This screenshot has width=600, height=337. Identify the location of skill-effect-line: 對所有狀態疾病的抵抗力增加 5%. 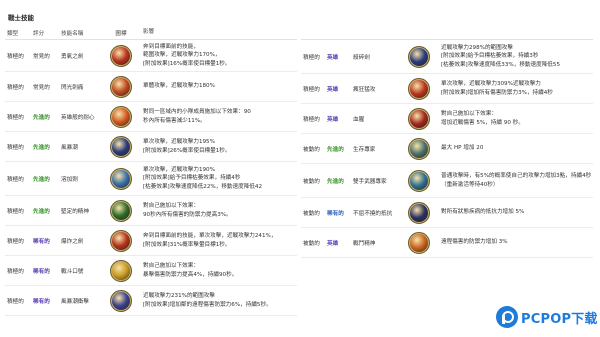
(483, 212).